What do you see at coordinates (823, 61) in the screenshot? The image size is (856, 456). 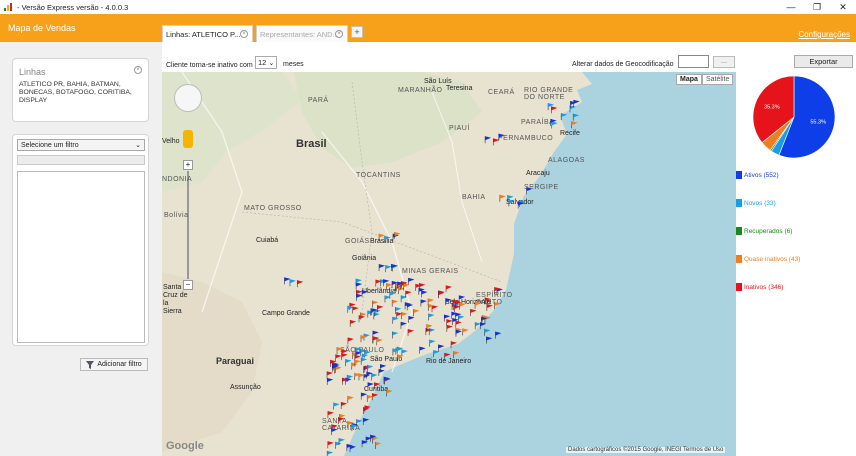 I see `export-button: Exportar` at bounding box center [823, 61].